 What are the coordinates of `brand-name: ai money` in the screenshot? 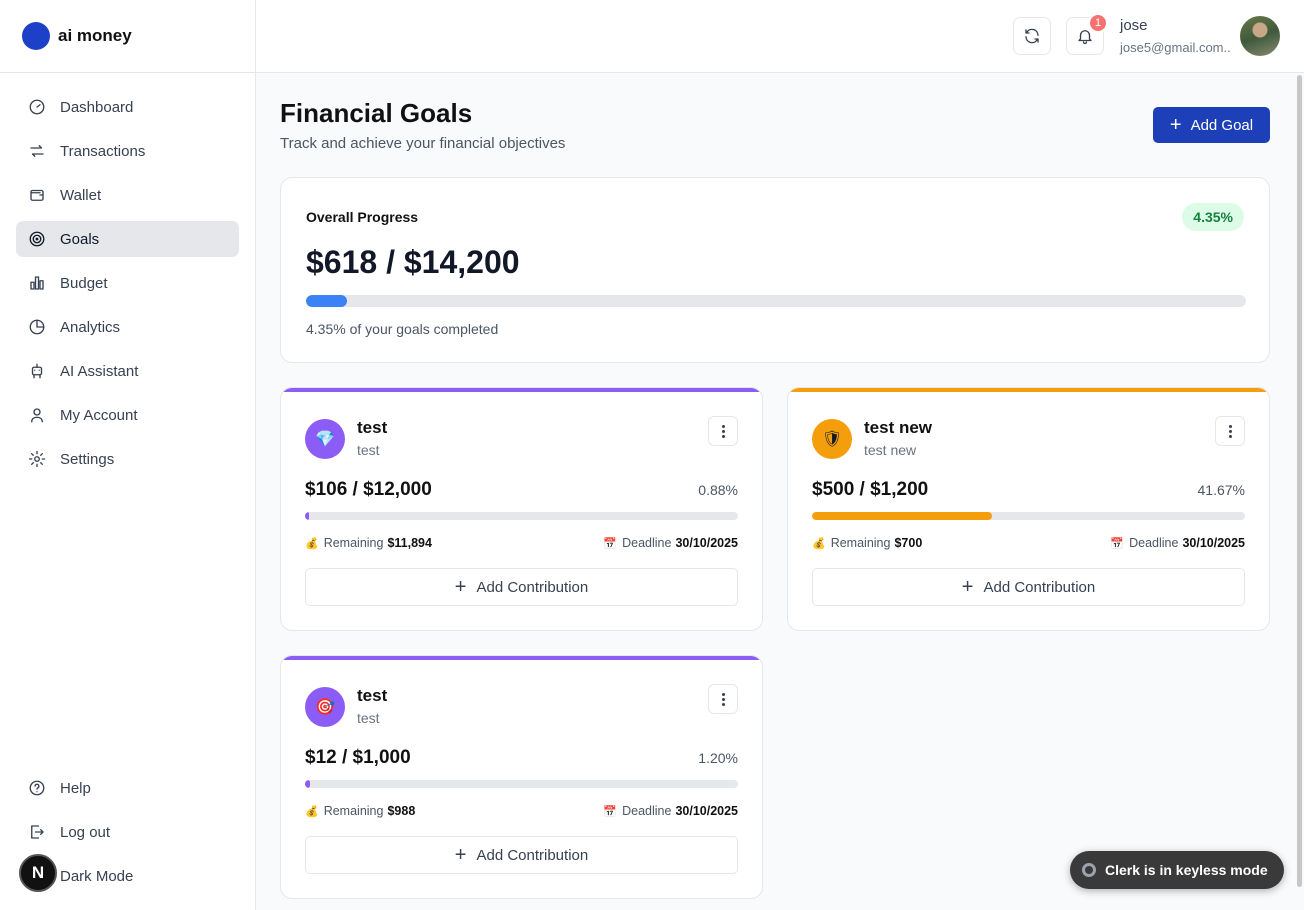 It's located at (95, 35).